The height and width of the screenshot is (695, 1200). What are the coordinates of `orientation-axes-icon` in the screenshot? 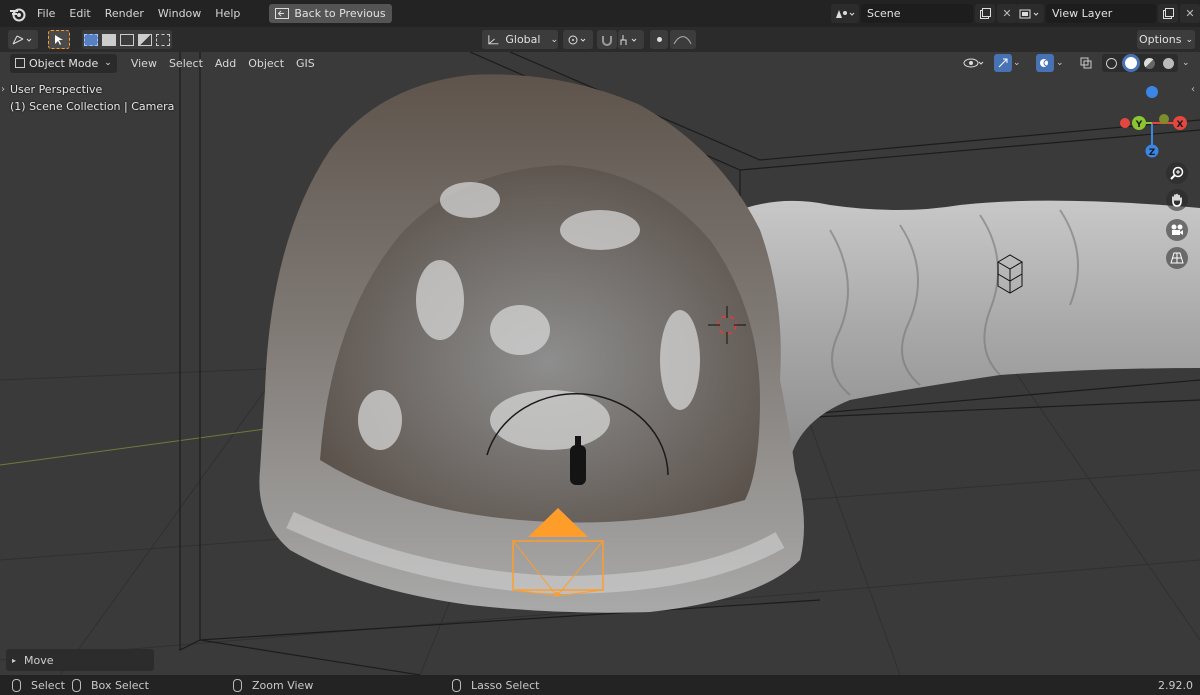 It's located at (493, 39).